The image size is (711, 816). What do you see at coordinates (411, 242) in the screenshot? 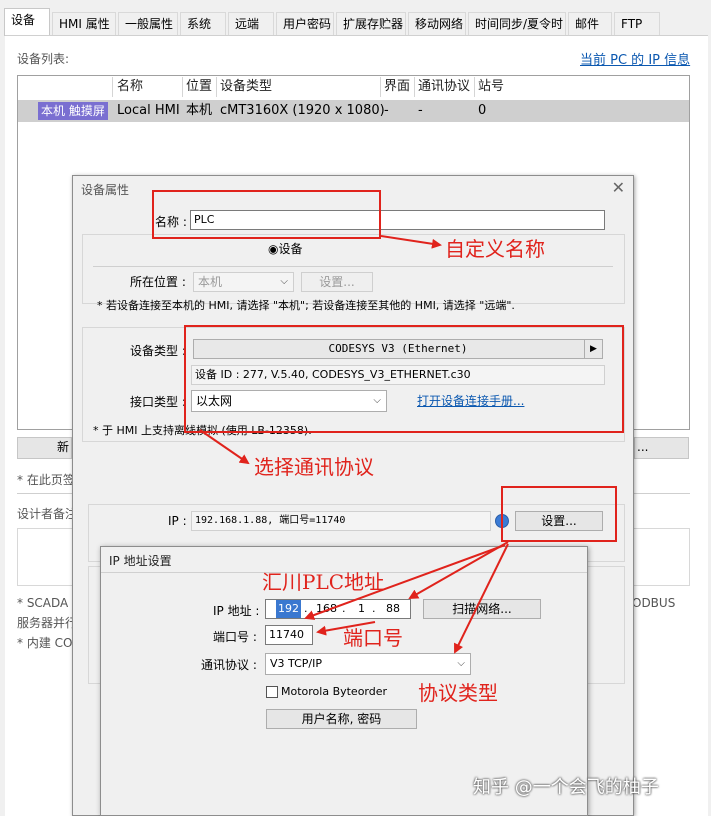
I see `arrow-custom-name` at bounding box center [411, 242].